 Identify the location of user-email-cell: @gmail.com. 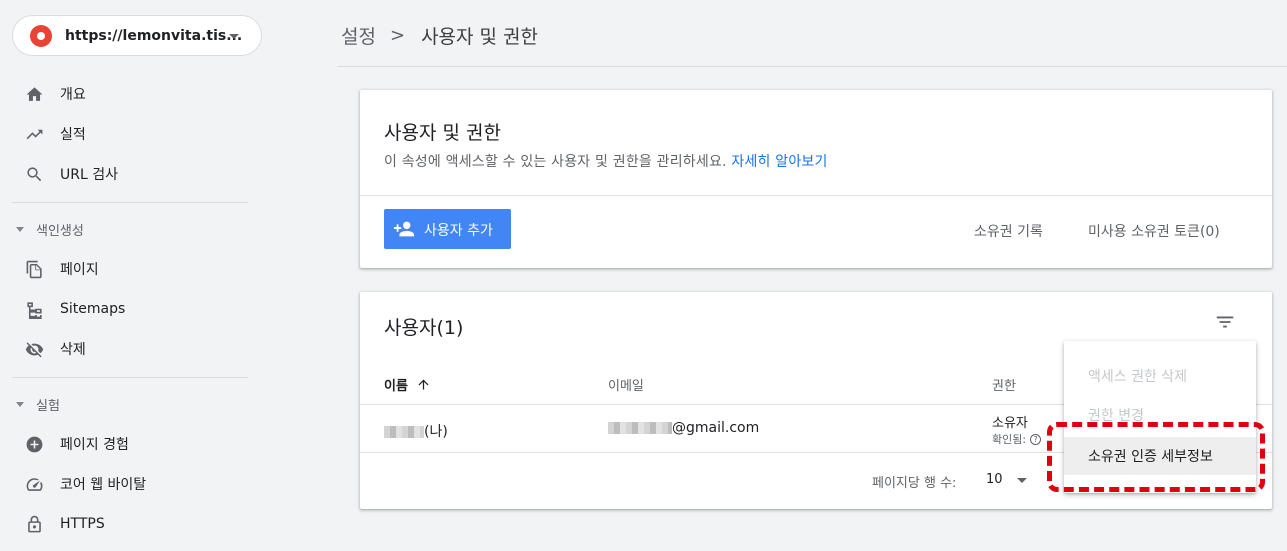
(683, 428).